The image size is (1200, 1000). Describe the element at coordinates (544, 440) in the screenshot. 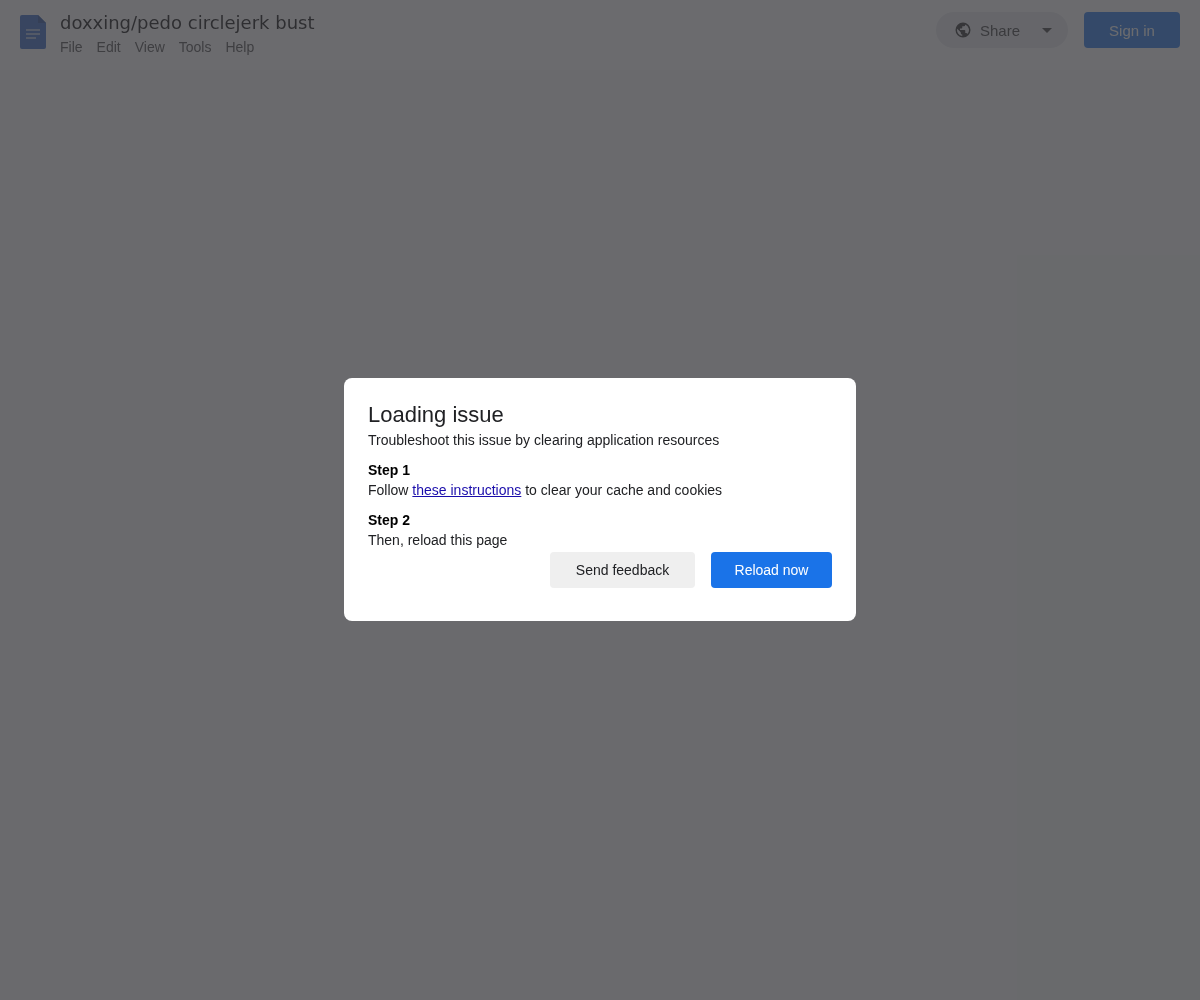

I see `dialog-subtitle: Troubleshoot this issue by clearing application resources` at that location.